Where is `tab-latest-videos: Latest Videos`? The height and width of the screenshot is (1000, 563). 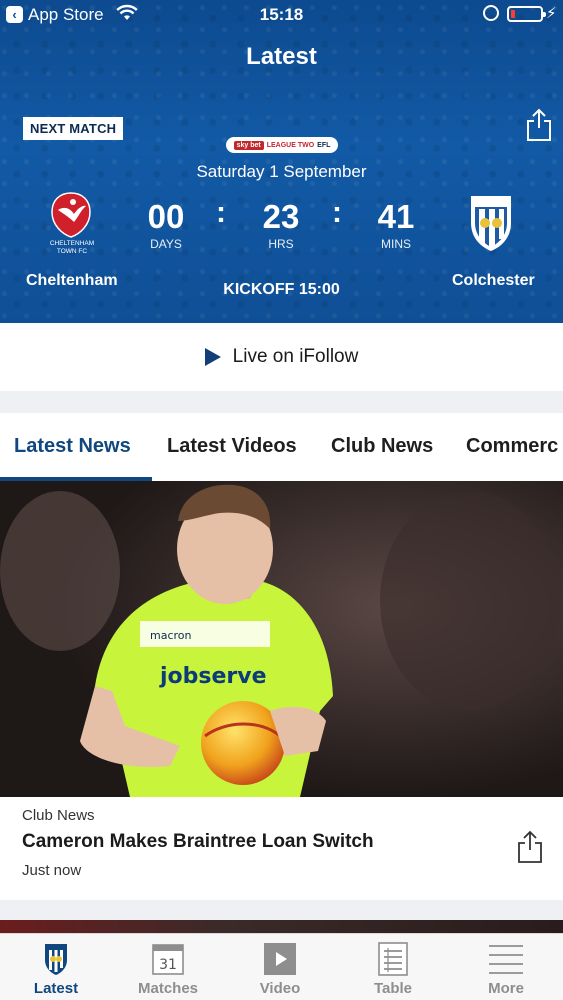 tab-latest-videos: Latest Videos is located at coordinates (232, 446).